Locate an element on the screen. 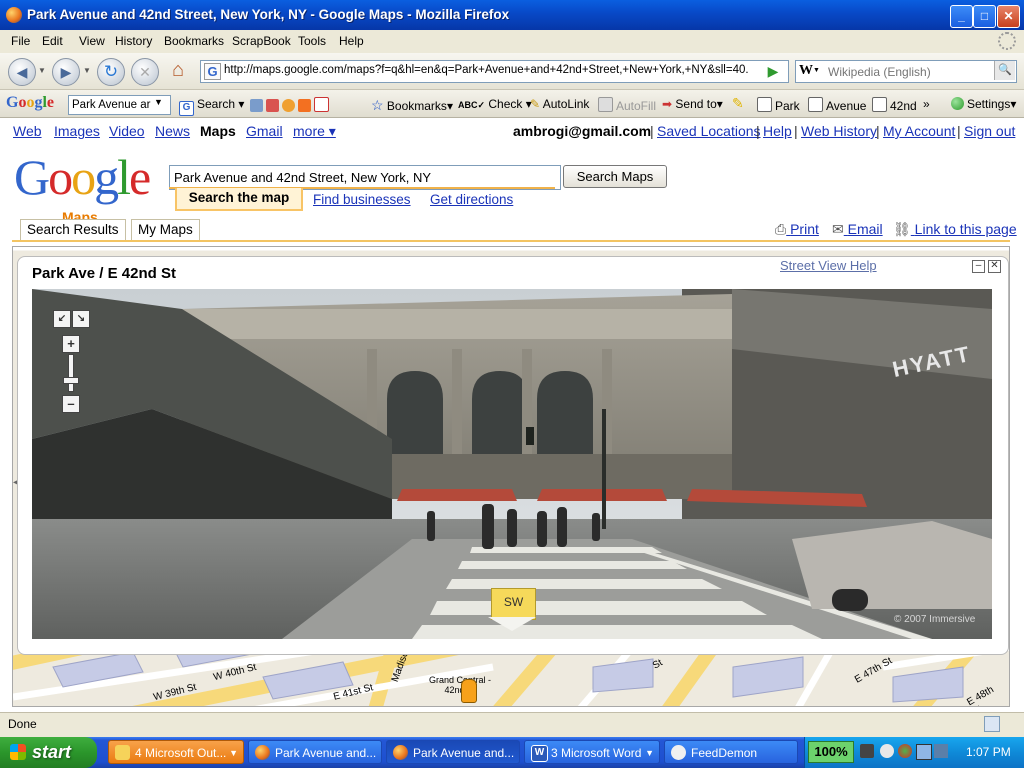 Image resolution: width=1024 pixels, height=768 pixels. menu-file: File is located at coordinates (20, 41).